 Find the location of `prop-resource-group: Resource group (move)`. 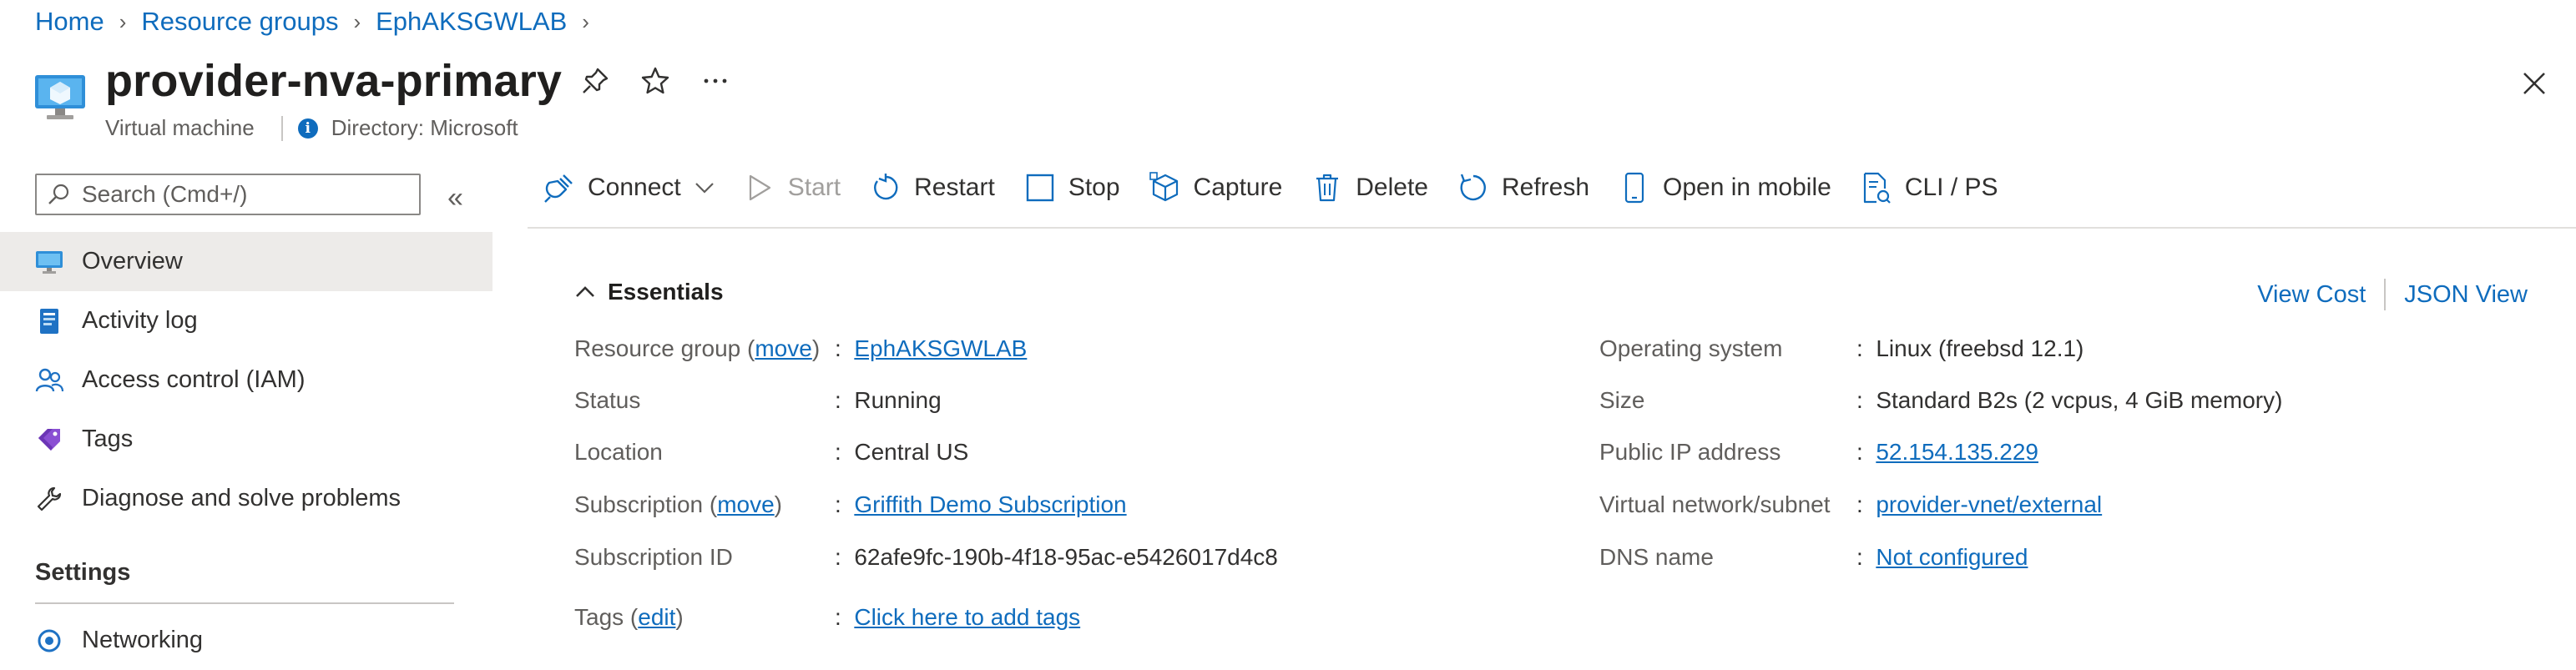

prop-resource-group: Resource group (move) is located at coordinates (697, 349).